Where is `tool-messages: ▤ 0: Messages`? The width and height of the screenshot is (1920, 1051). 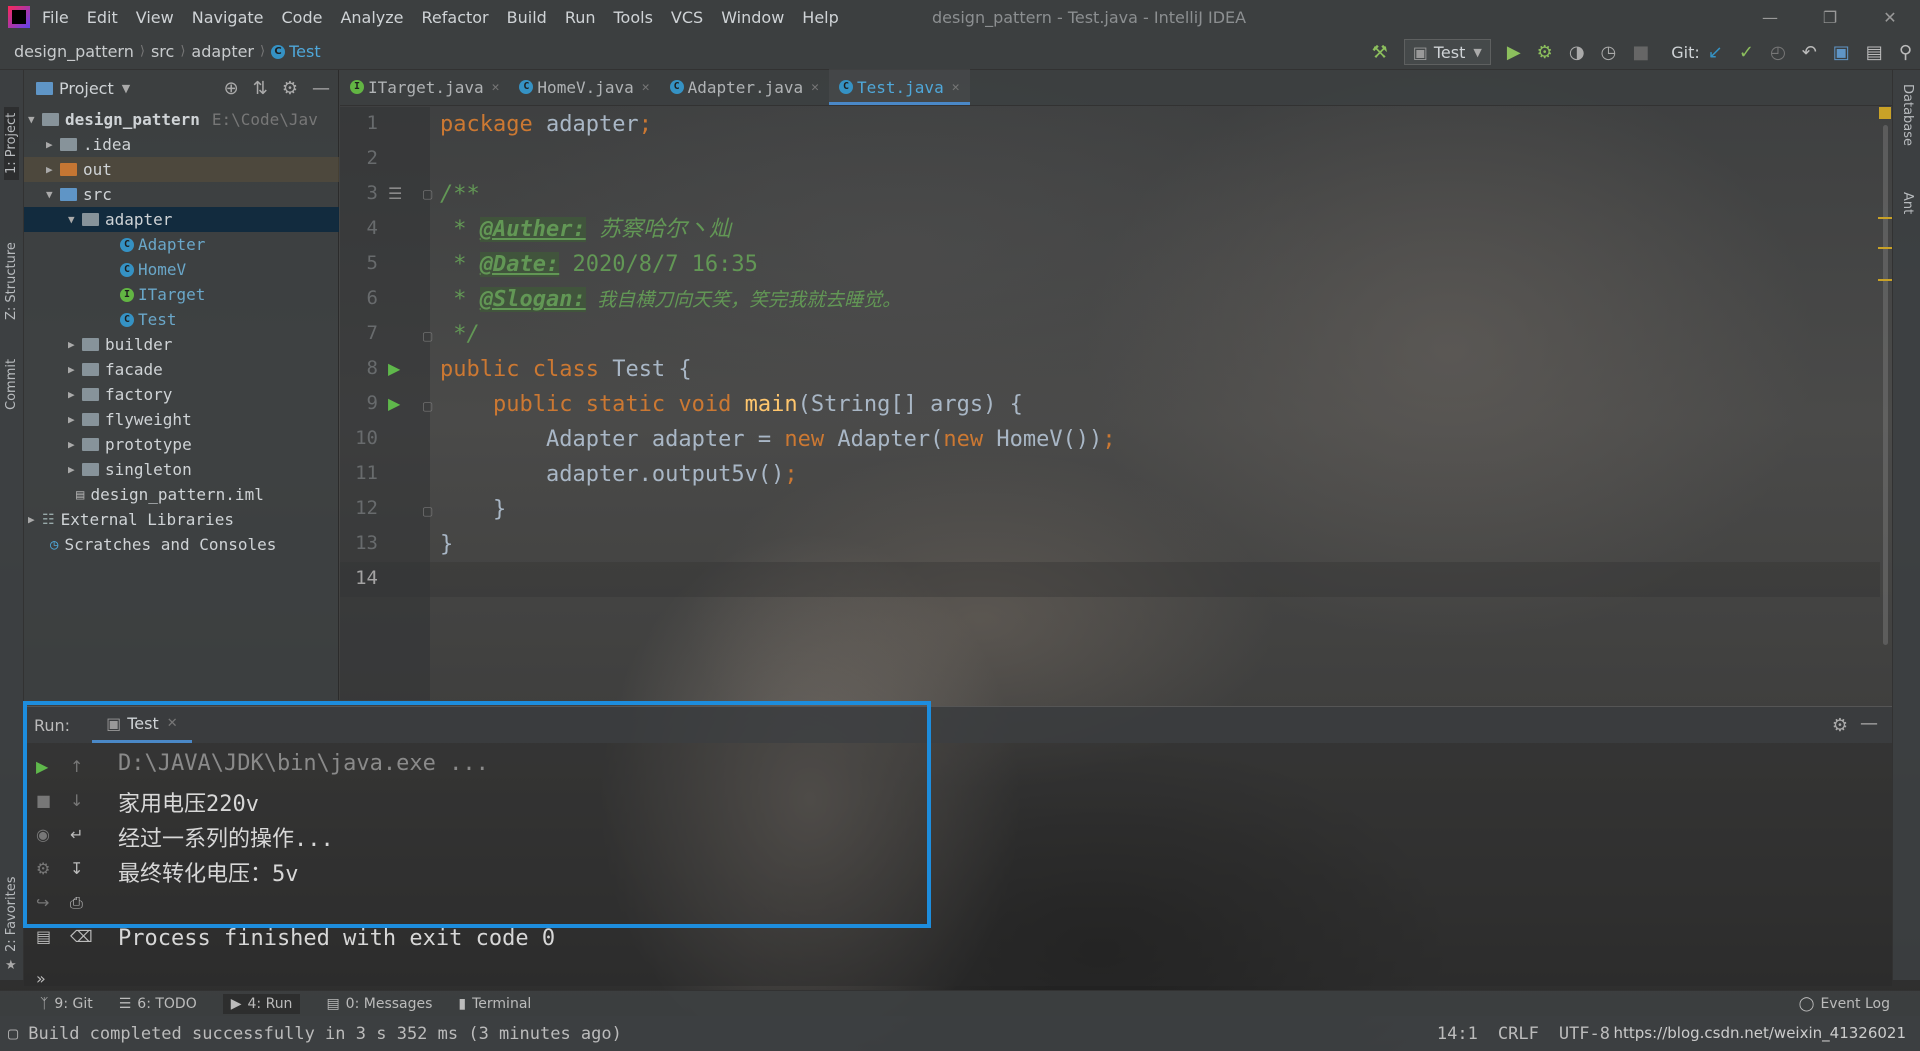 tool-messages: ▤ 0: Messages is located at coordinates (379, 1004).